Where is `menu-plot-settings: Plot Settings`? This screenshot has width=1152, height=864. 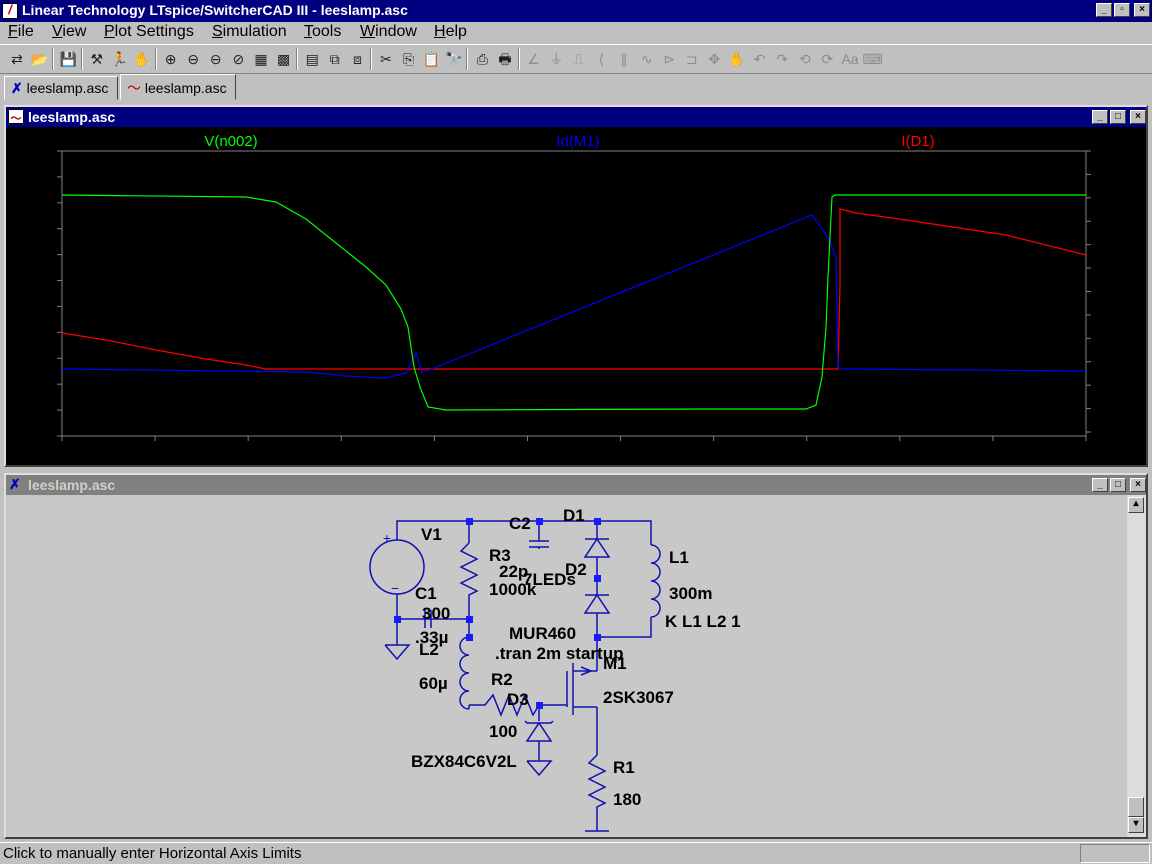
menu-plot-settings: Plot Settings is located at coordinates (149, 32).